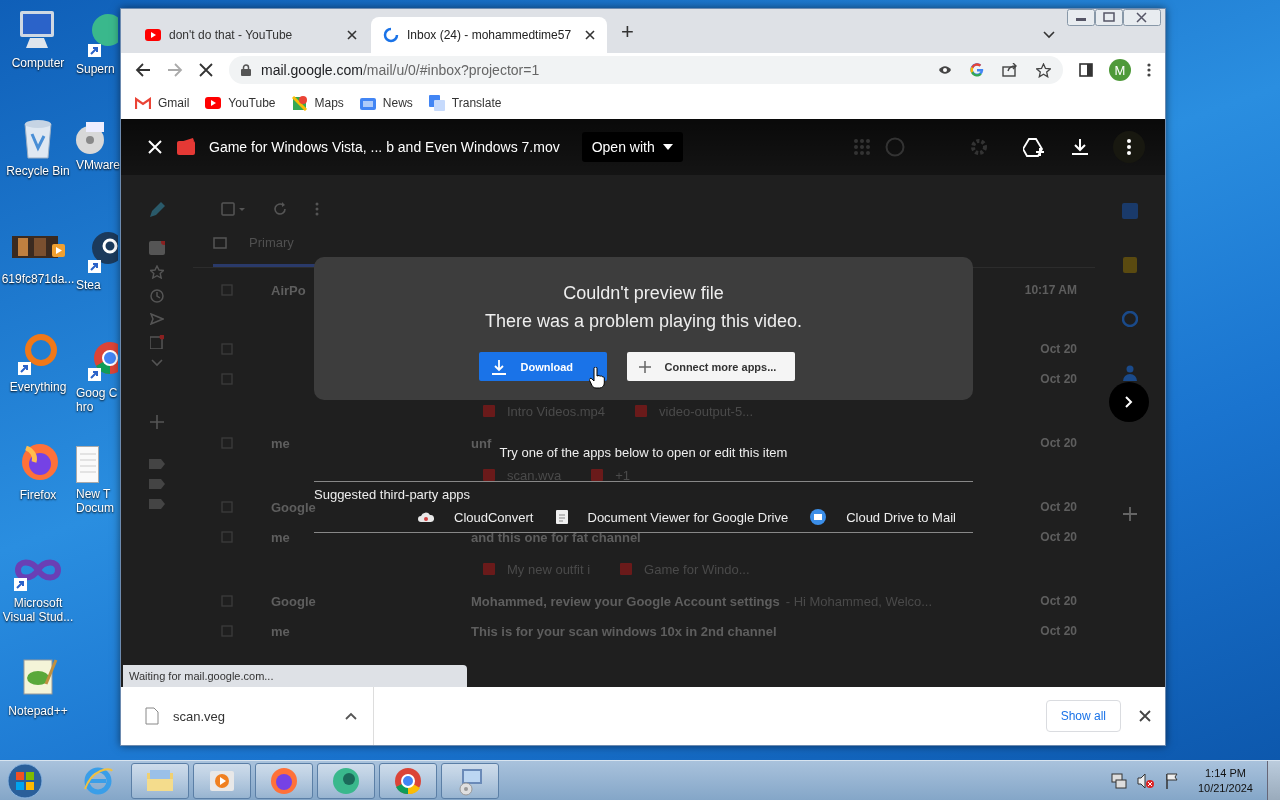 This screenshot has width=1280, height=800. I want to click on subject: Mohammed, review your Google Account settings, so click(625, 601).